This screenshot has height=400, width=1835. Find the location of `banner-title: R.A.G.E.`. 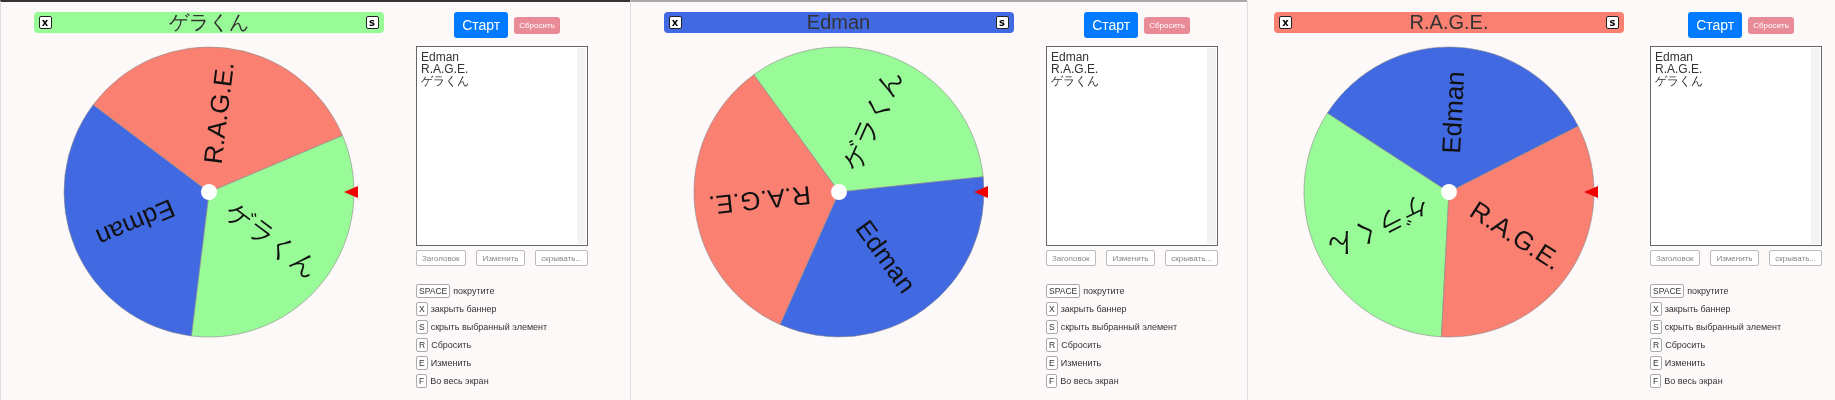

banner-title: R.A.G.E. is located at coordinates (1449, 22).